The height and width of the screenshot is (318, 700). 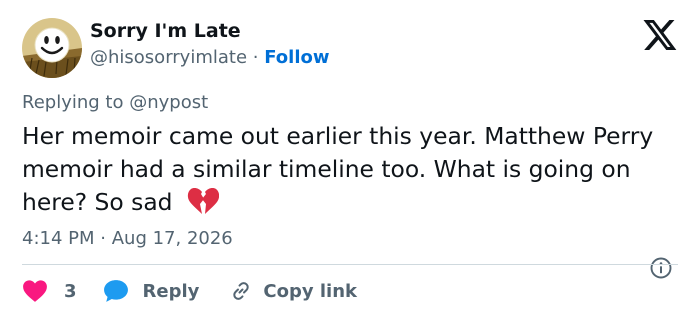 I want to click on x-logo-icon, so click(x=660, y=35).